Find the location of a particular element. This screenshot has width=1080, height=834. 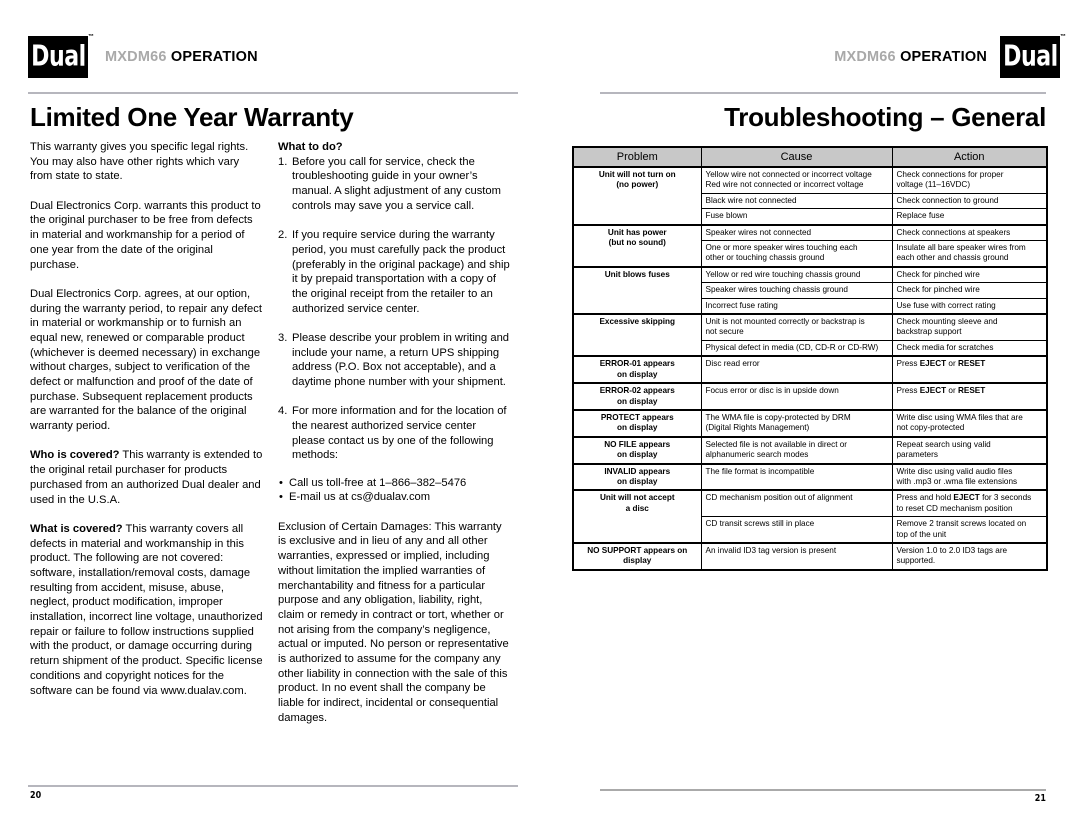

cell-problem: NO FILE appears on display is located at coordinates (637, 450).